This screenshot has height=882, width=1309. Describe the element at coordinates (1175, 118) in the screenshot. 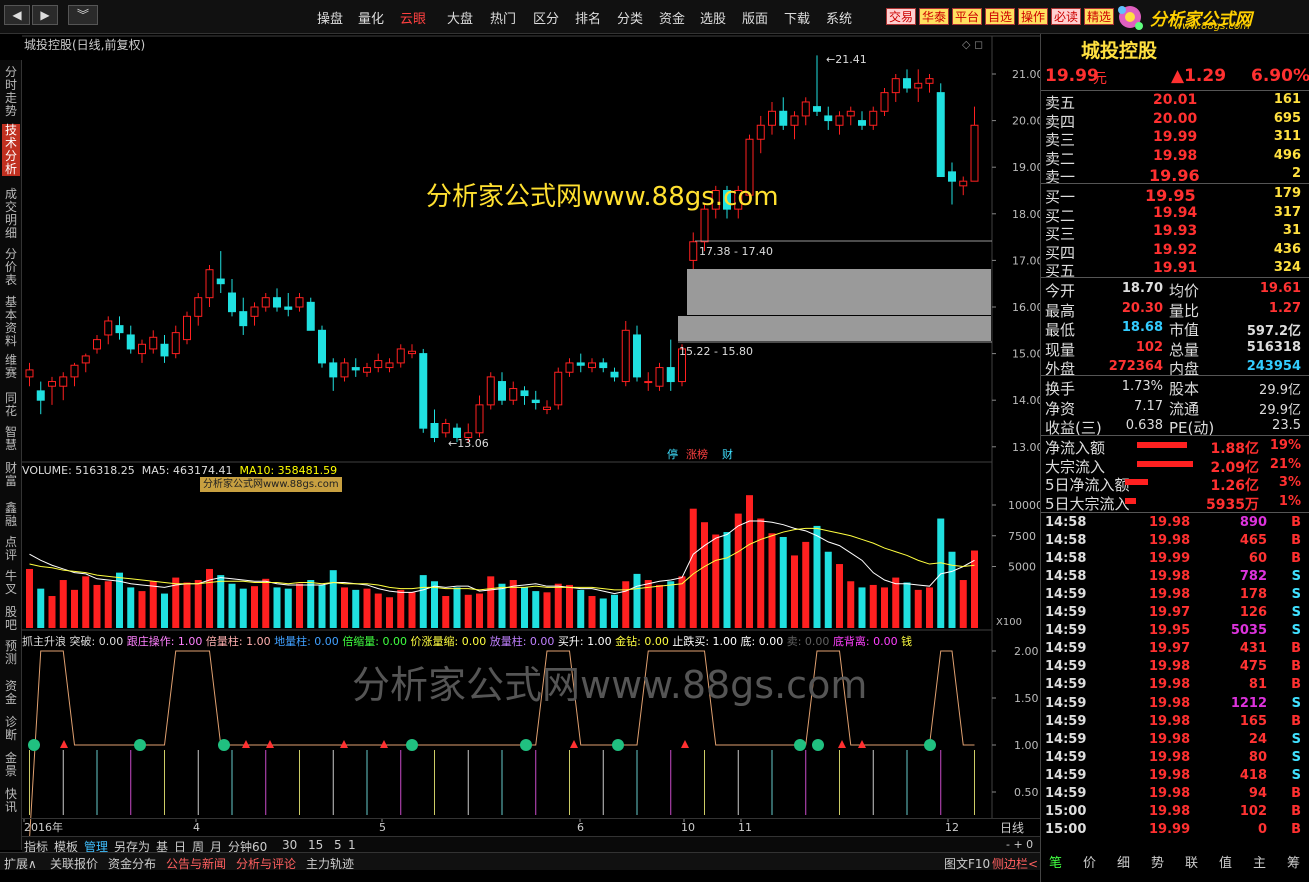

I see `ask-price: 20.00` at that location.